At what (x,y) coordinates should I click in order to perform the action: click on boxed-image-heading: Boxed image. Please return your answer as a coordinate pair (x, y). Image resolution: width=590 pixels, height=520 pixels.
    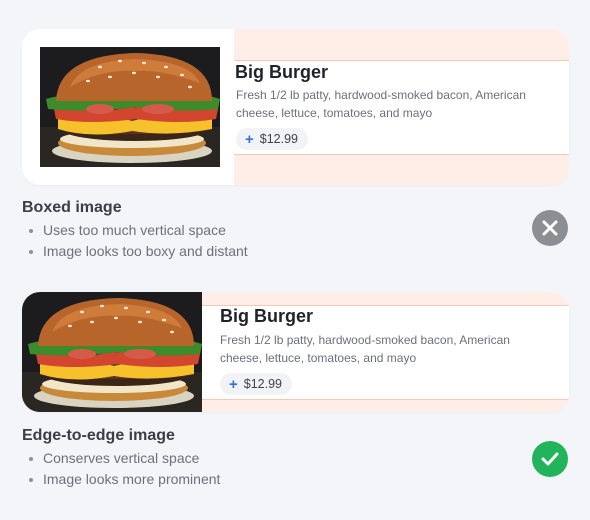
    Looking at the image, I should click on (72, 207).